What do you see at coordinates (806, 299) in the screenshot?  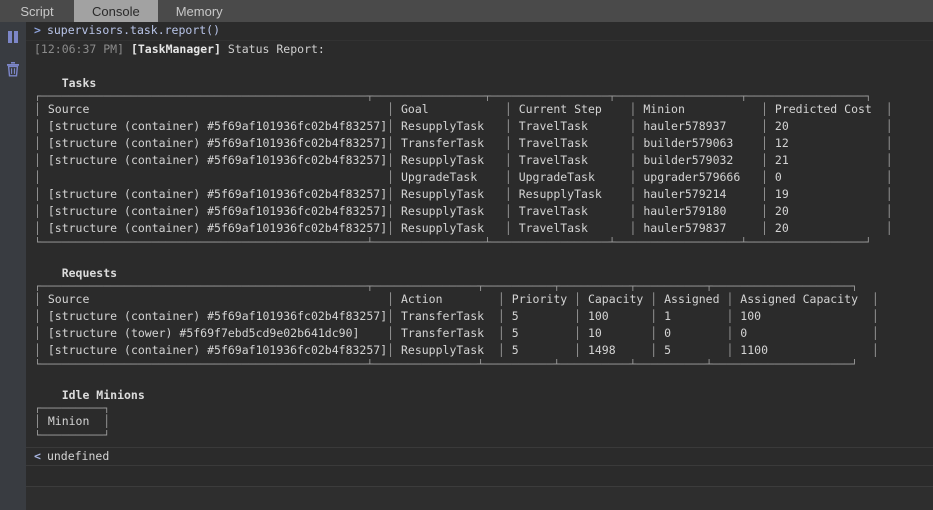 I see `table-column-header: Assigned Capacity` at bounding box center [806, 299].